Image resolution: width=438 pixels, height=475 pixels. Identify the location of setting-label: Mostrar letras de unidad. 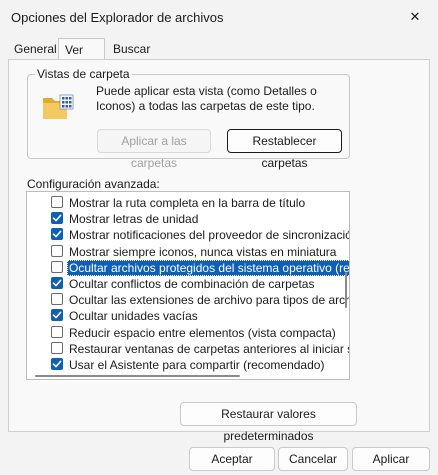
(134, 219).